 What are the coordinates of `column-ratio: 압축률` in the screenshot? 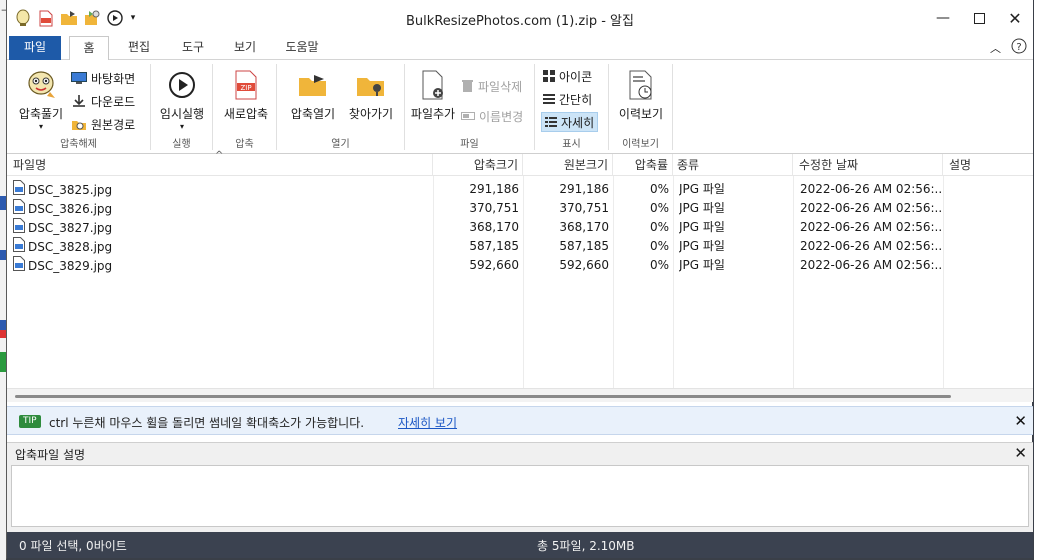 It's located at (643, 165).